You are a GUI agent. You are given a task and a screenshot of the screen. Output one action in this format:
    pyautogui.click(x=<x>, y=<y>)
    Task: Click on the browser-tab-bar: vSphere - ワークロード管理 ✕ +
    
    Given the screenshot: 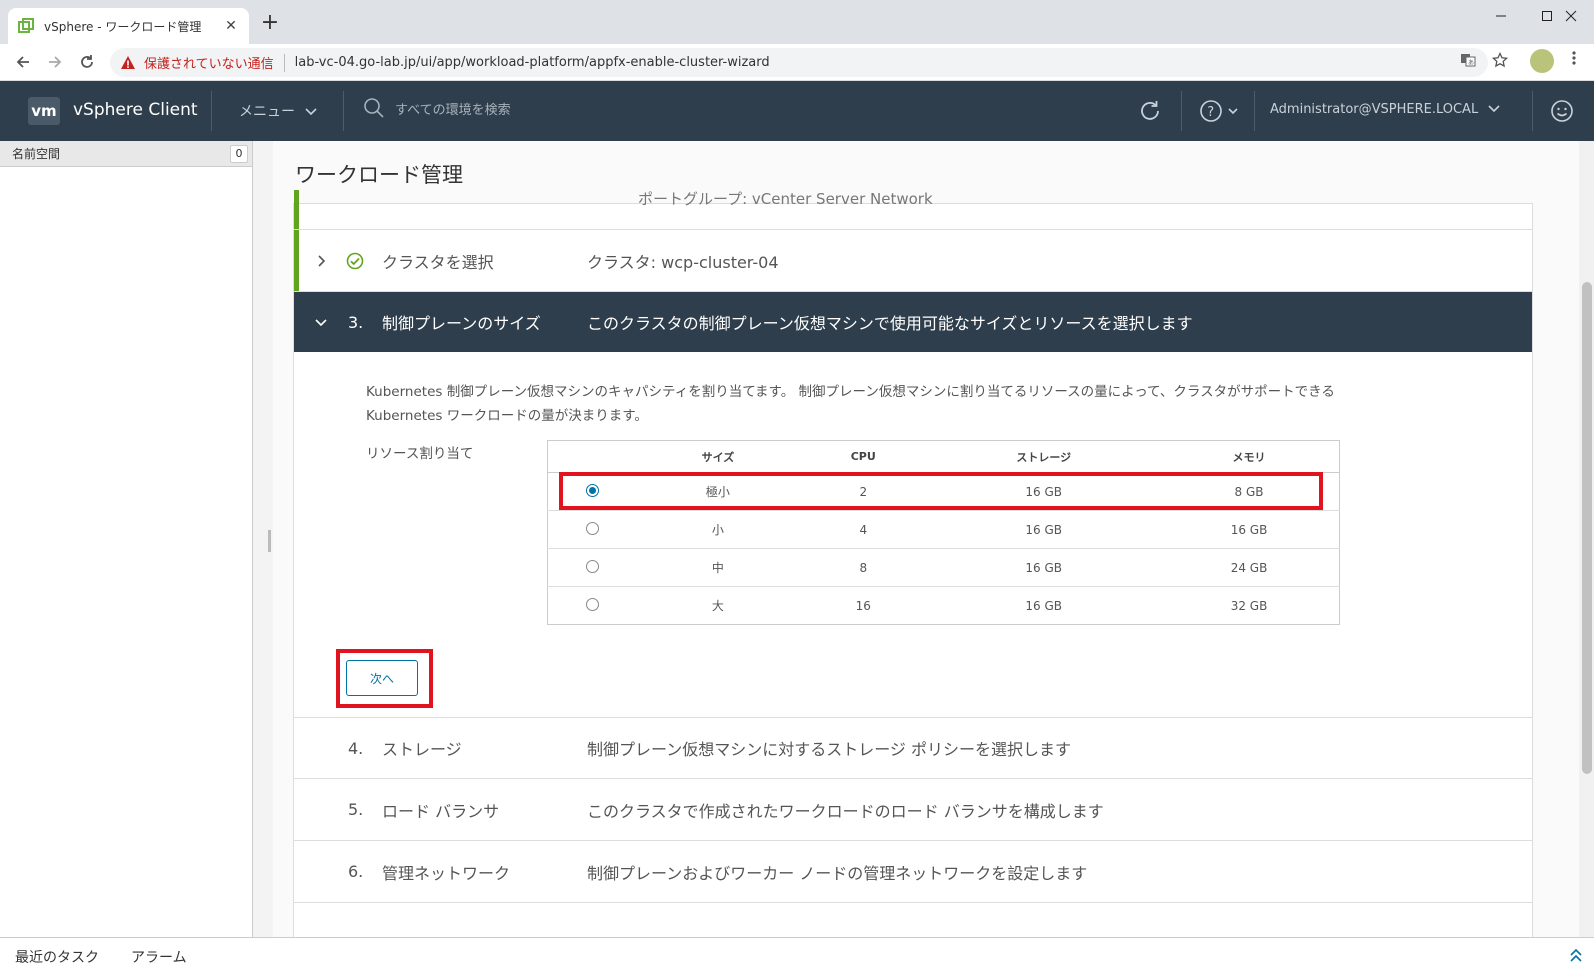 What is the action you would take?
    pyautogui.click(x=797, y=22)
    